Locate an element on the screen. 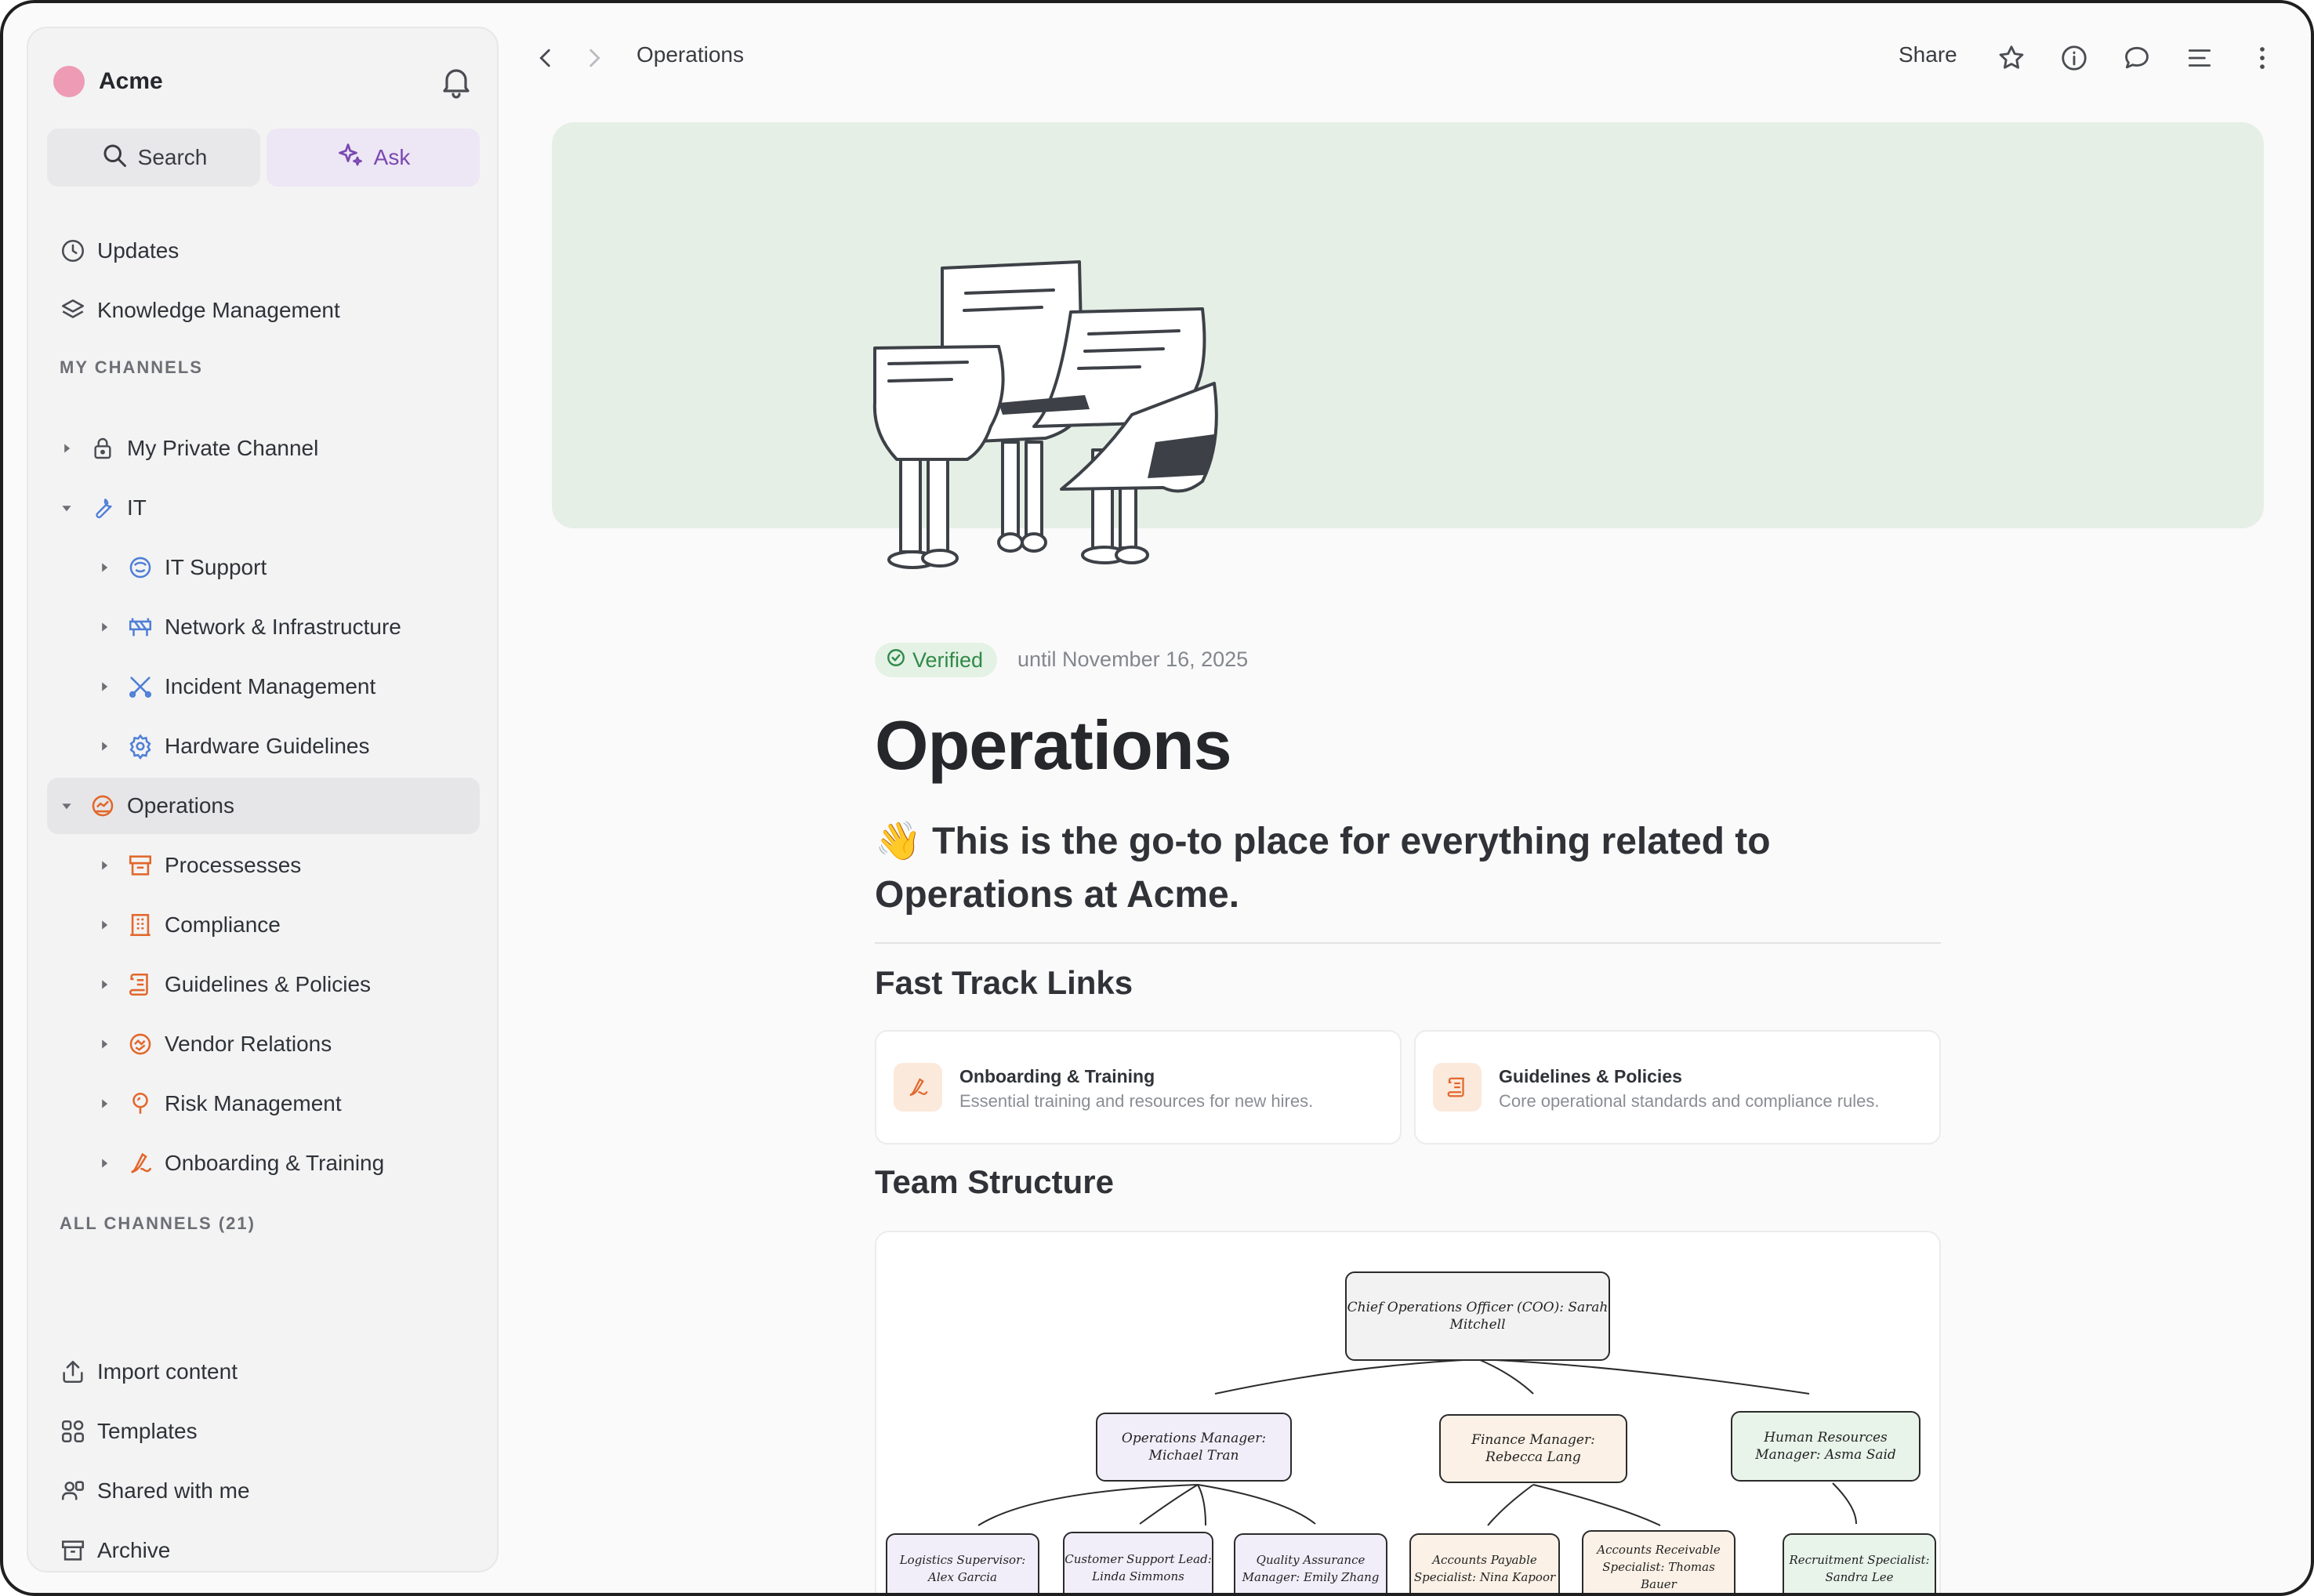 The height and width of the screenshot is (1596, 2314). sidebar-item-my-private-channel: My Private Channel is located at coordinates (263, 448).